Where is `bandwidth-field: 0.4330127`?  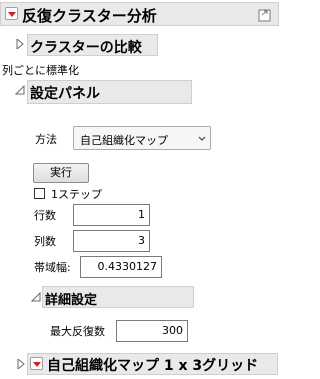
bandwidth-field: 0.4330127 is located at coordinates (121, 267).